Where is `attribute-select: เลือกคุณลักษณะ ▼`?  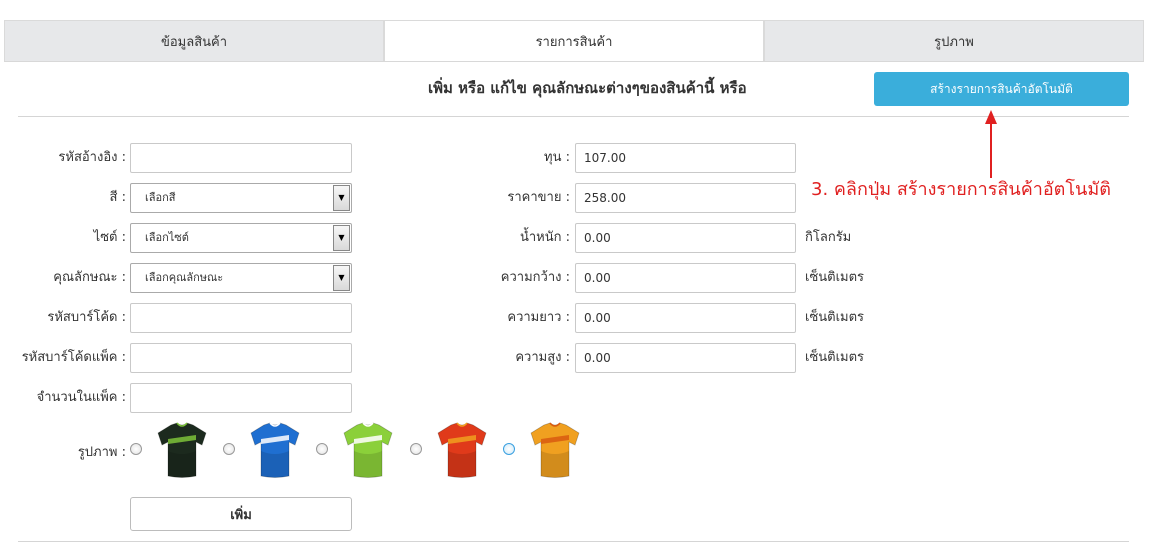 attribute-select: เลือกคุณลักษณะ ▼ is located at coordinates (241, 278).